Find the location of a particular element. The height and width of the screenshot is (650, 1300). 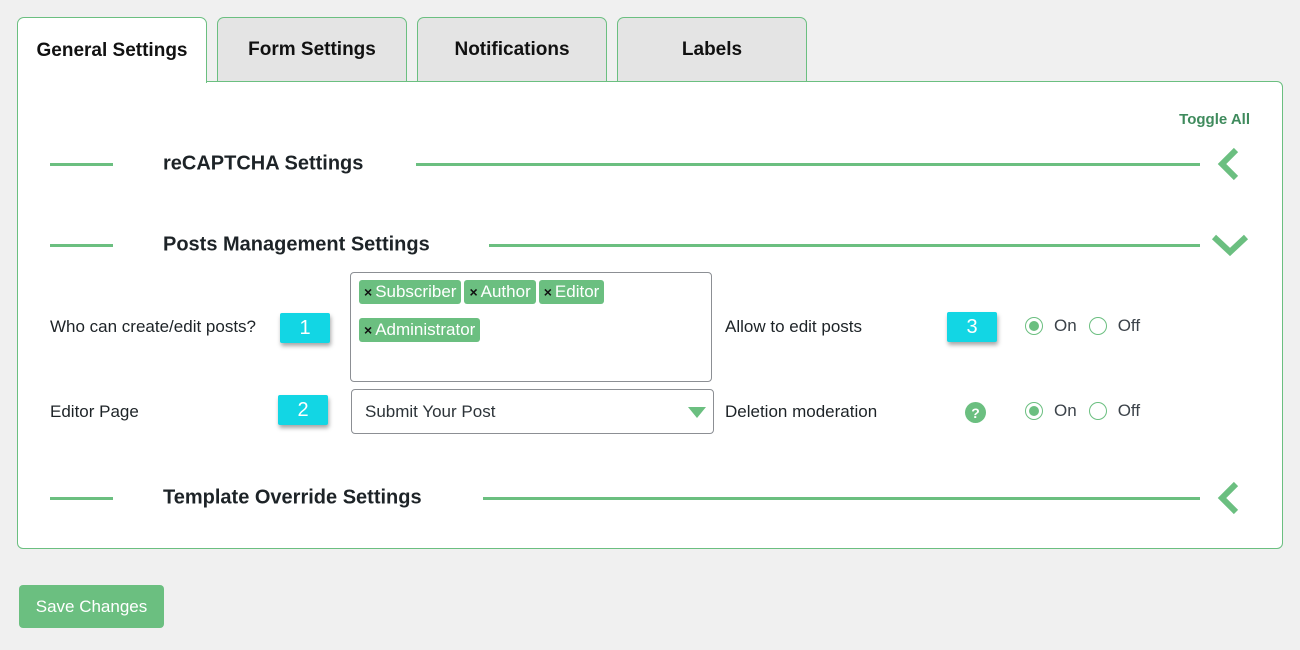

role-chip-editor: × Editor is located at coordinates (571, 292).